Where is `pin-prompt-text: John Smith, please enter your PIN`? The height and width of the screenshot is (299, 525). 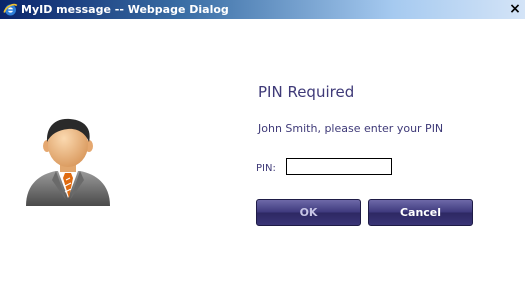 pin-prompt-text: John Smith, please enter your PIN is located at coordinates (351, 128).